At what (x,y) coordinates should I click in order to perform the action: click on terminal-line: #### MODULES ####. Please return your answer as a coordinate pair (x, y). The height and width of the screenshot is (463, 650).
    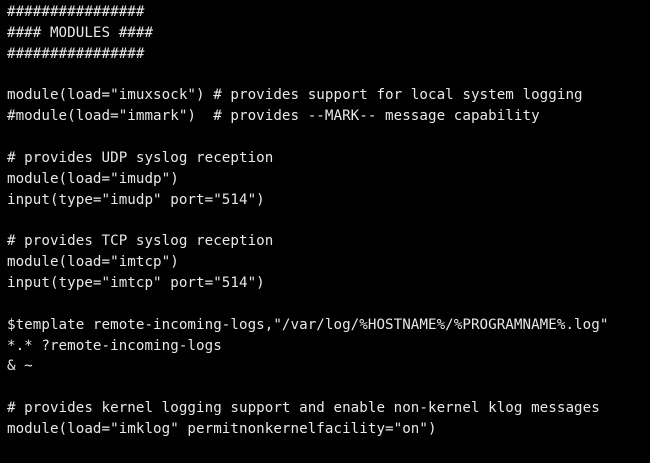
    Looking at the image, I should click on (80, 32).